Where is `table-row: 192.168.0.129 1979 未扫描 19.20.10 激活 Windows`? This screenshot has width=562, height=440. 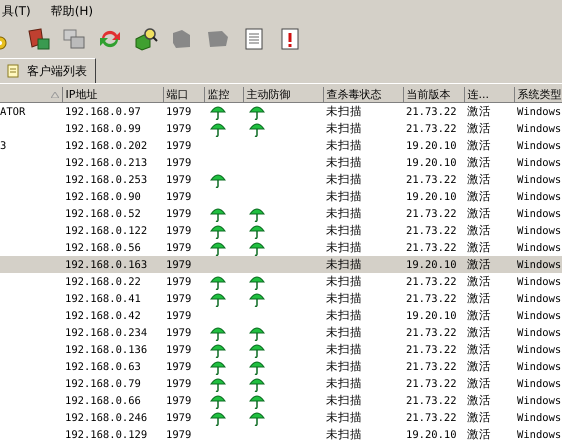
table-row: 192.168.0.129 1979 未扫描 19.20.10 激活 Windows is located at coordinates (281, 433).